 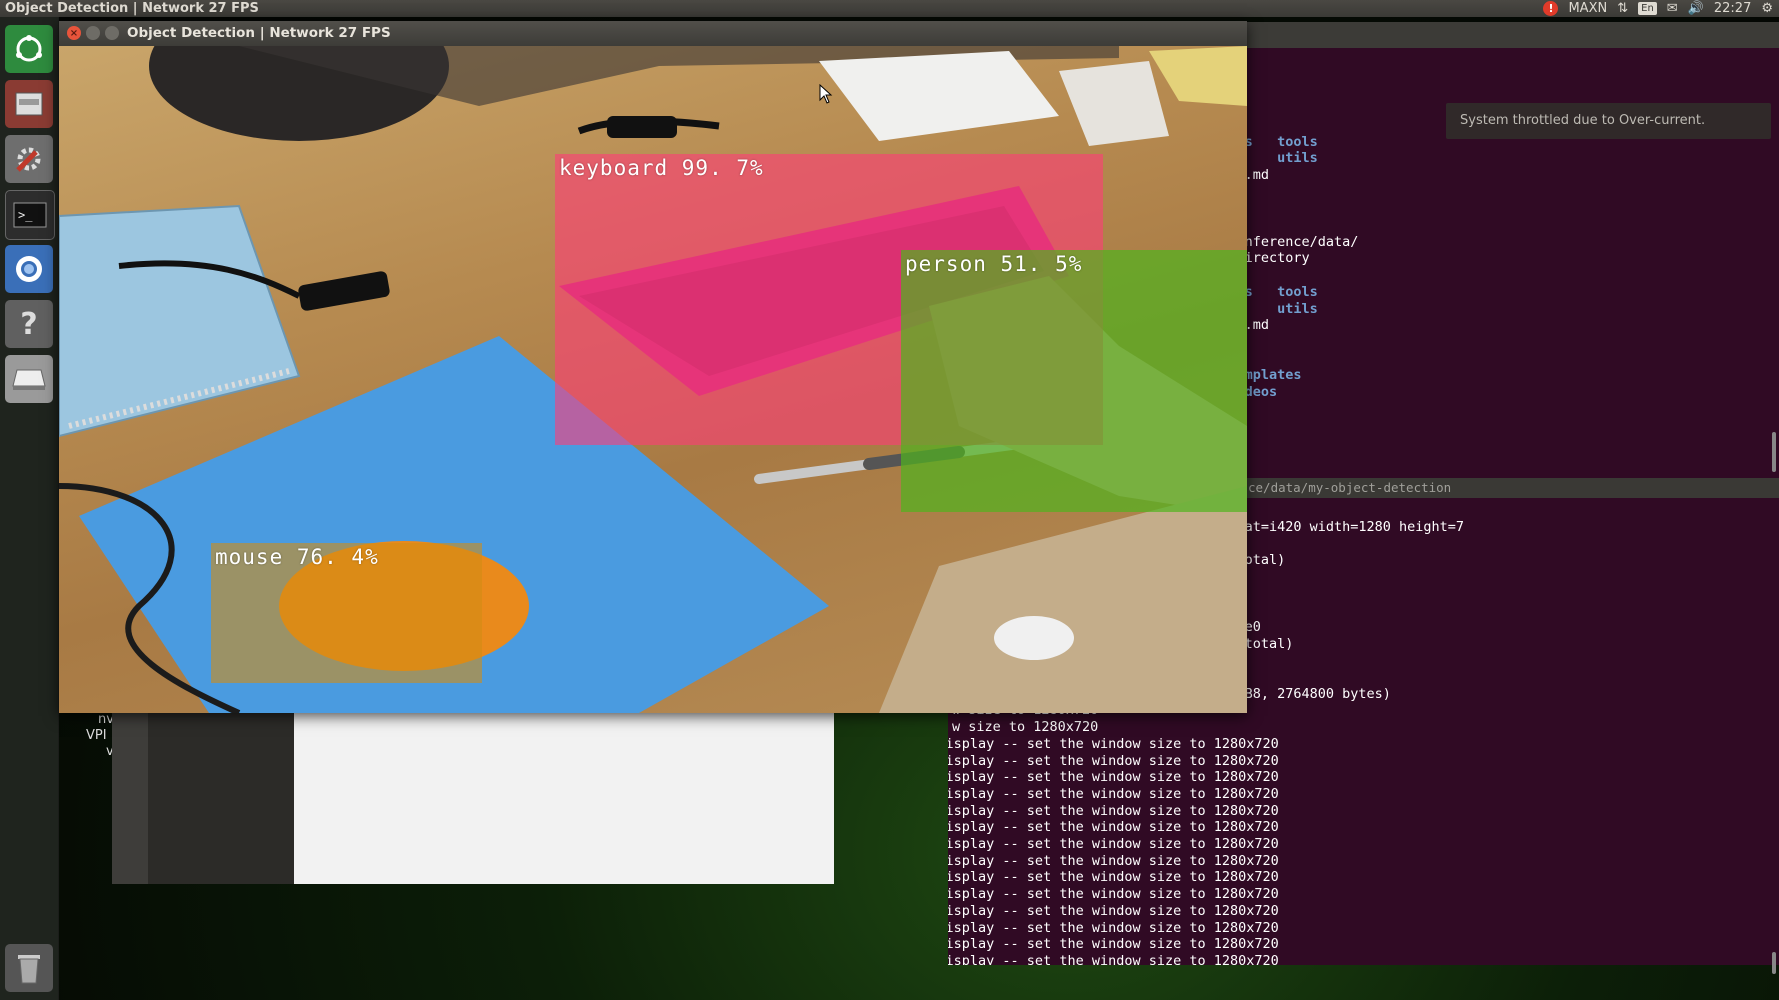 I want to click on clock: 22:27, so click(x=1732, y=8).